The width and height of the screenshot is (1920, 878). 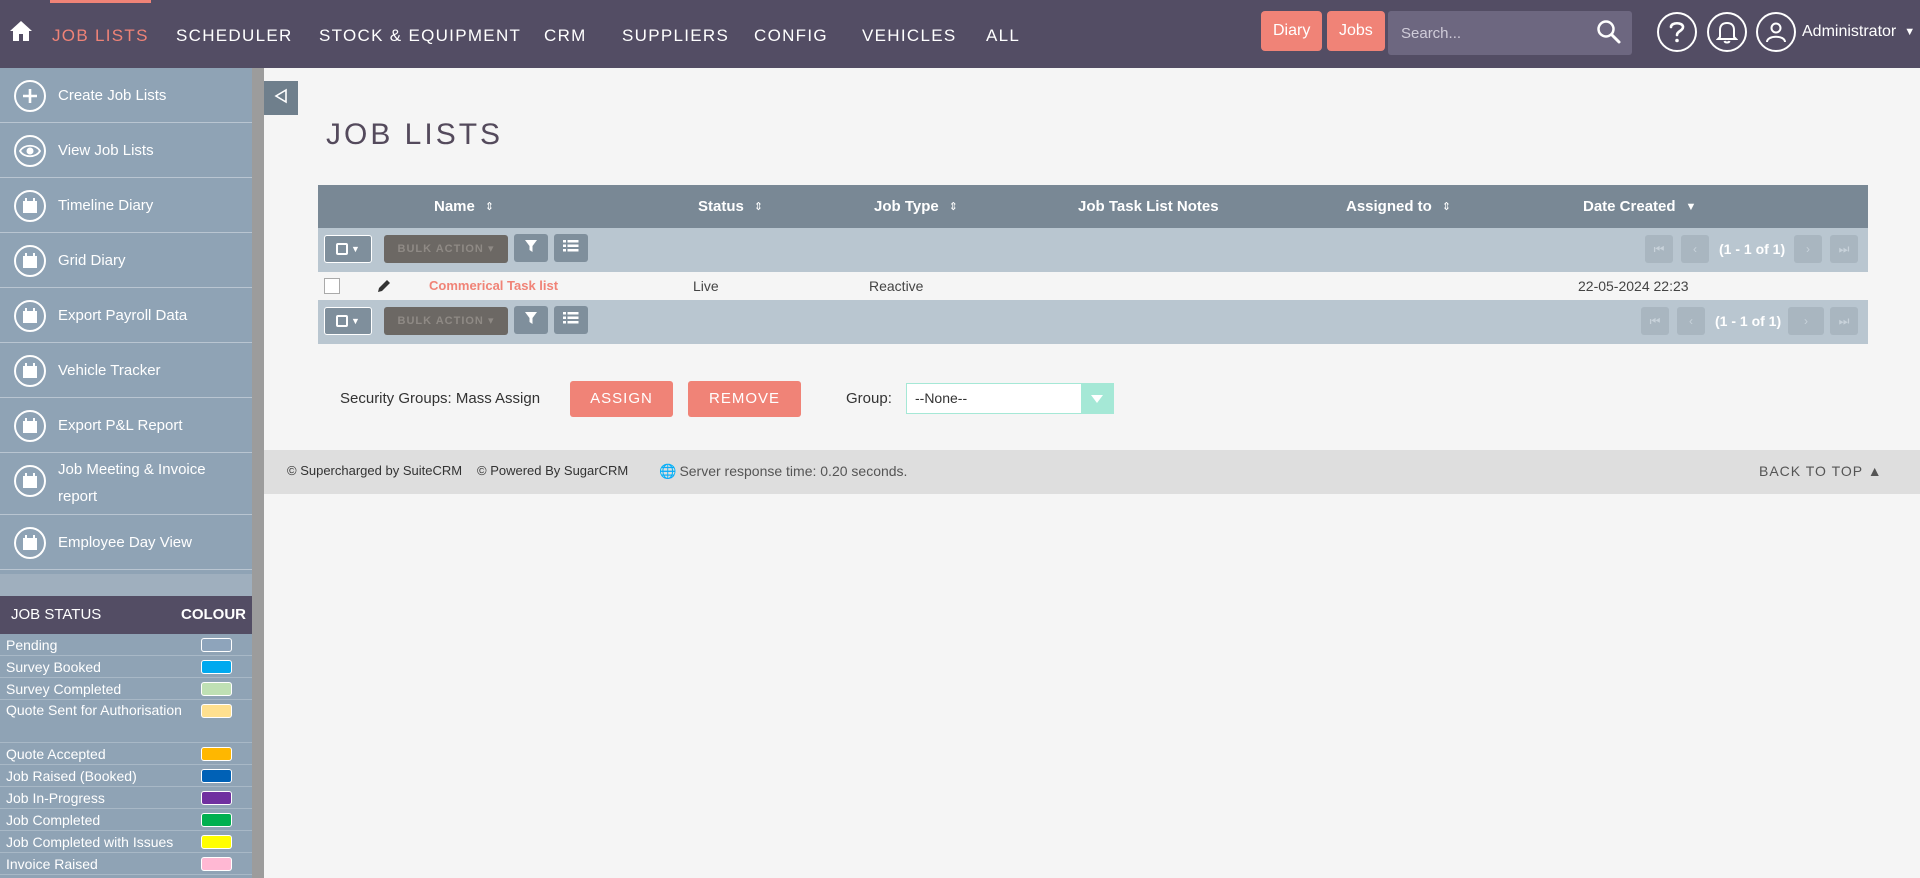 What do you see at coordinates (100, 34) in the screenshot?
I see `nav-job-lists: JOB LISTS` at bounding box center [100, 34].